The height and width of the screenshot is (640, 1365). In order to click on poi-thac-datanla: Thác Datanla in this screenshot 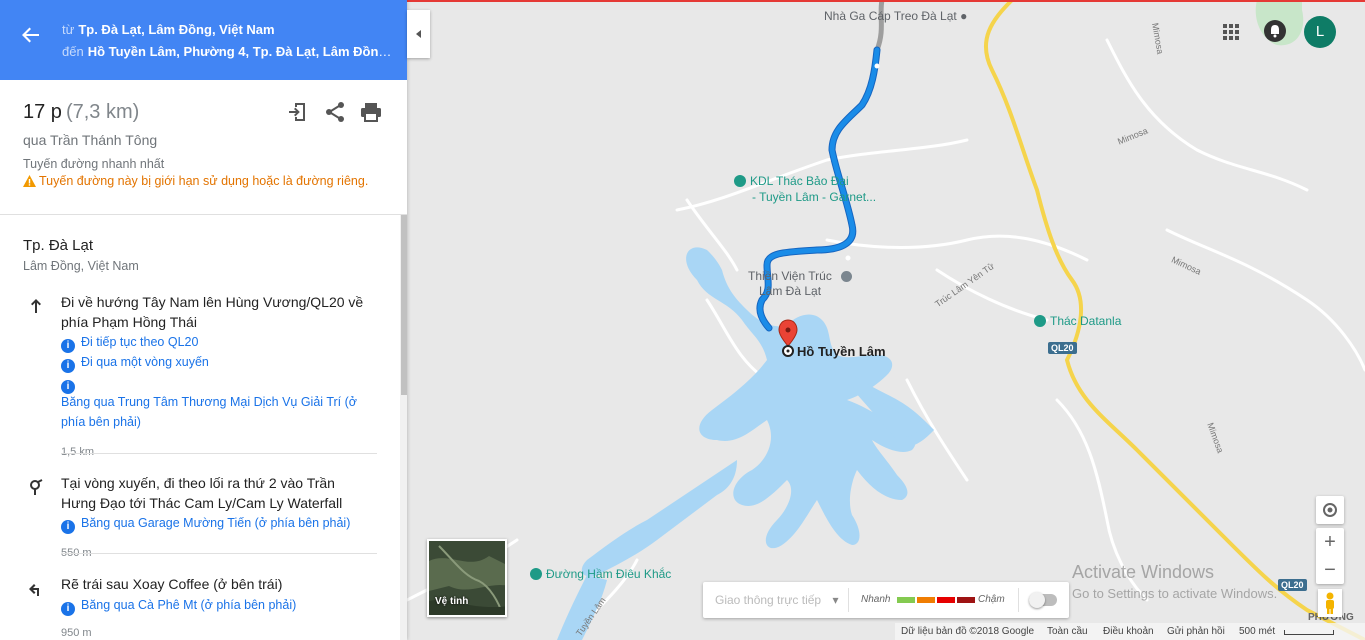, I will do `click(1077, 321)`.